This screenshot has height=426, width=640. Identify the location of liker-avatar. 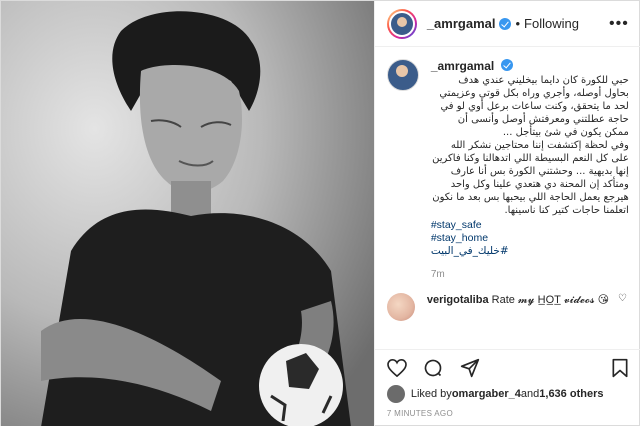
(395, 394).